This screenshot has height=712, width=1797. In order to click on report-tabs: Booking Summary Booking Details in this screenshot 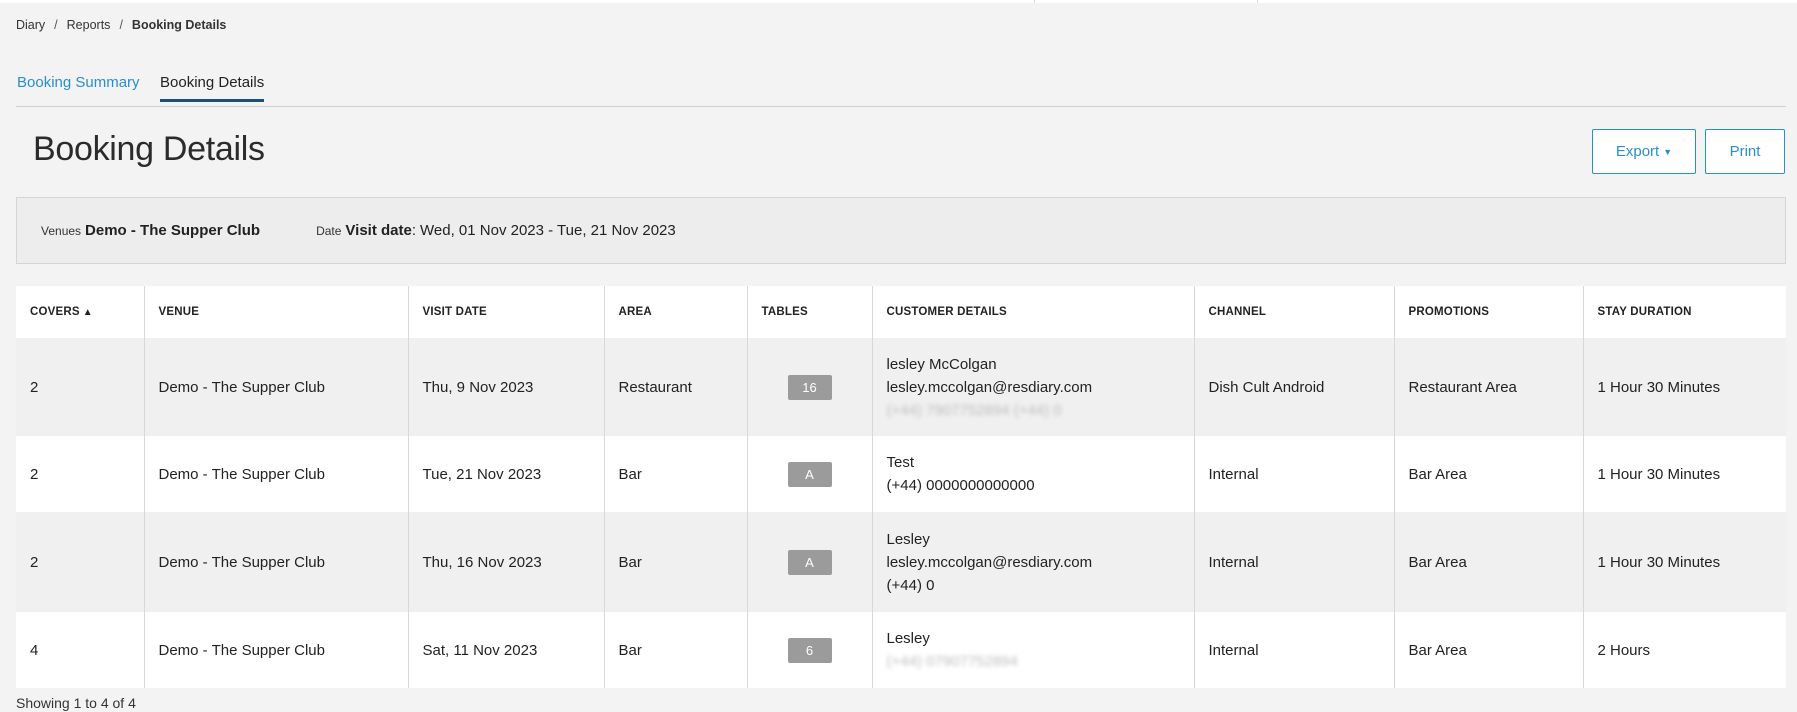, I will do `click(901, 90)`.